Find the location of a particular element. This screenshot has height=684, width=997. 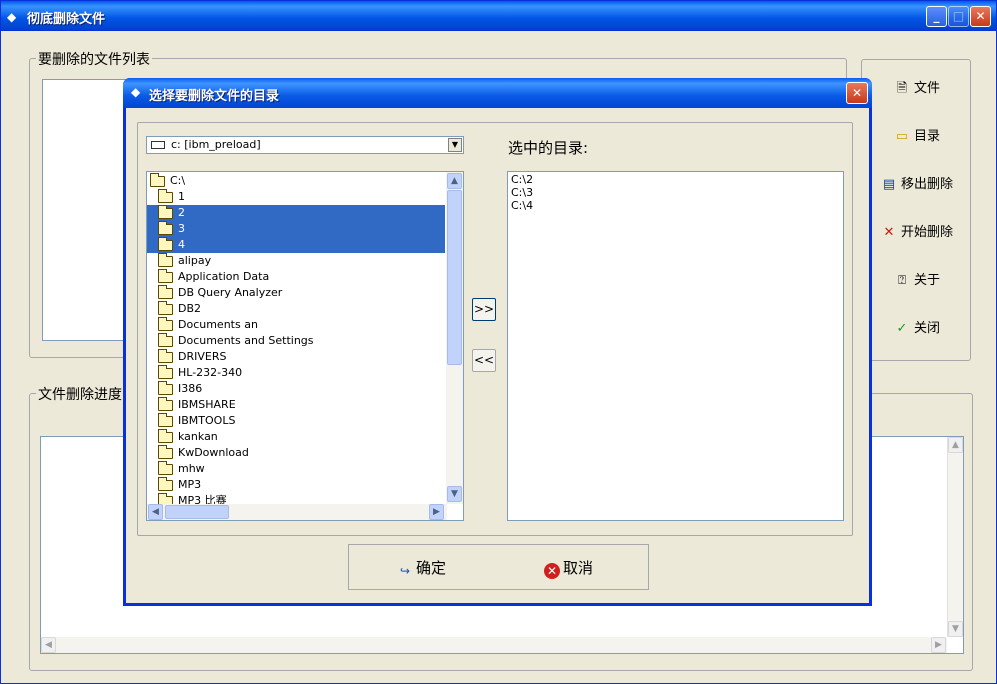

progress-legend: 文件删除进度 is located at coordinates (80, 394).